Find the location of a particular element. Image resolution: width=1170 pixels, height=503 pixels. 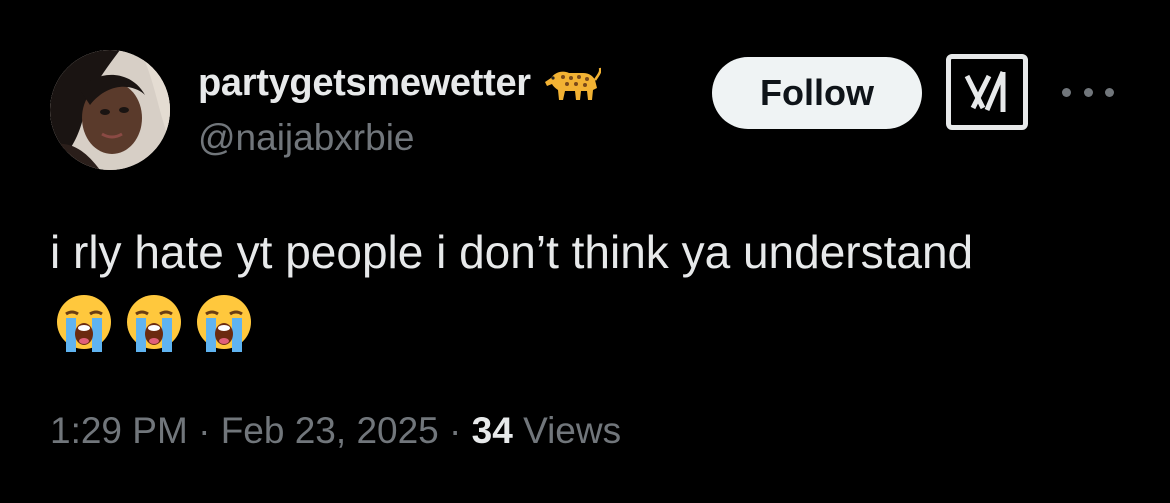

profile-photo is located at coordinates (110, 110).